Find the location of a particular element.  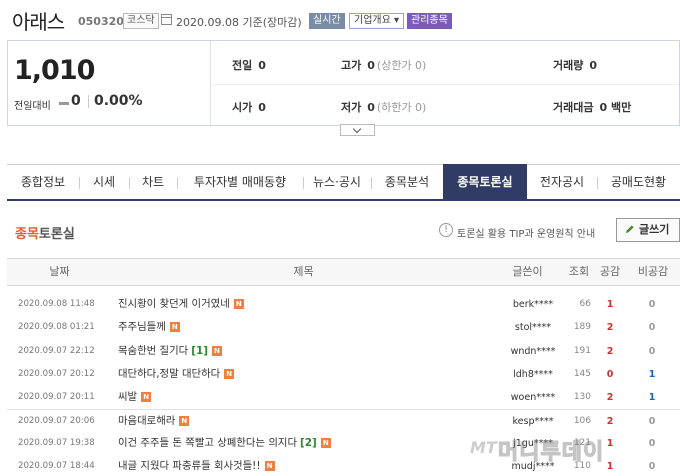

change-percent: 0.00% is located at coordinates (118, 101).